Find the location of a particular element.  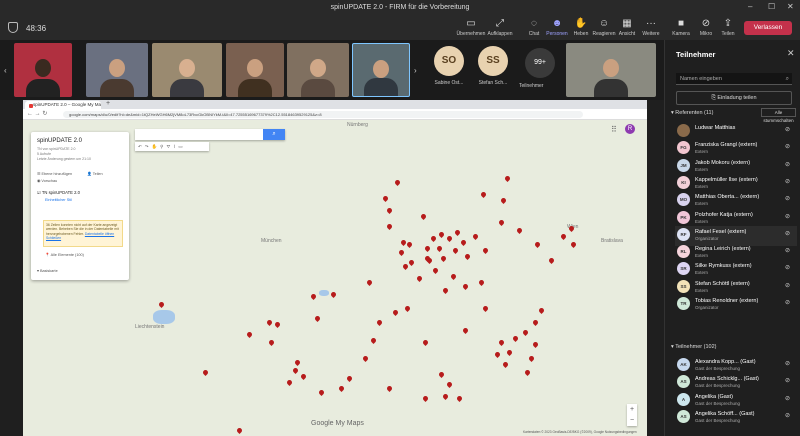

toolbar-more: ··· Weitere is located at coordinates (651, 27).